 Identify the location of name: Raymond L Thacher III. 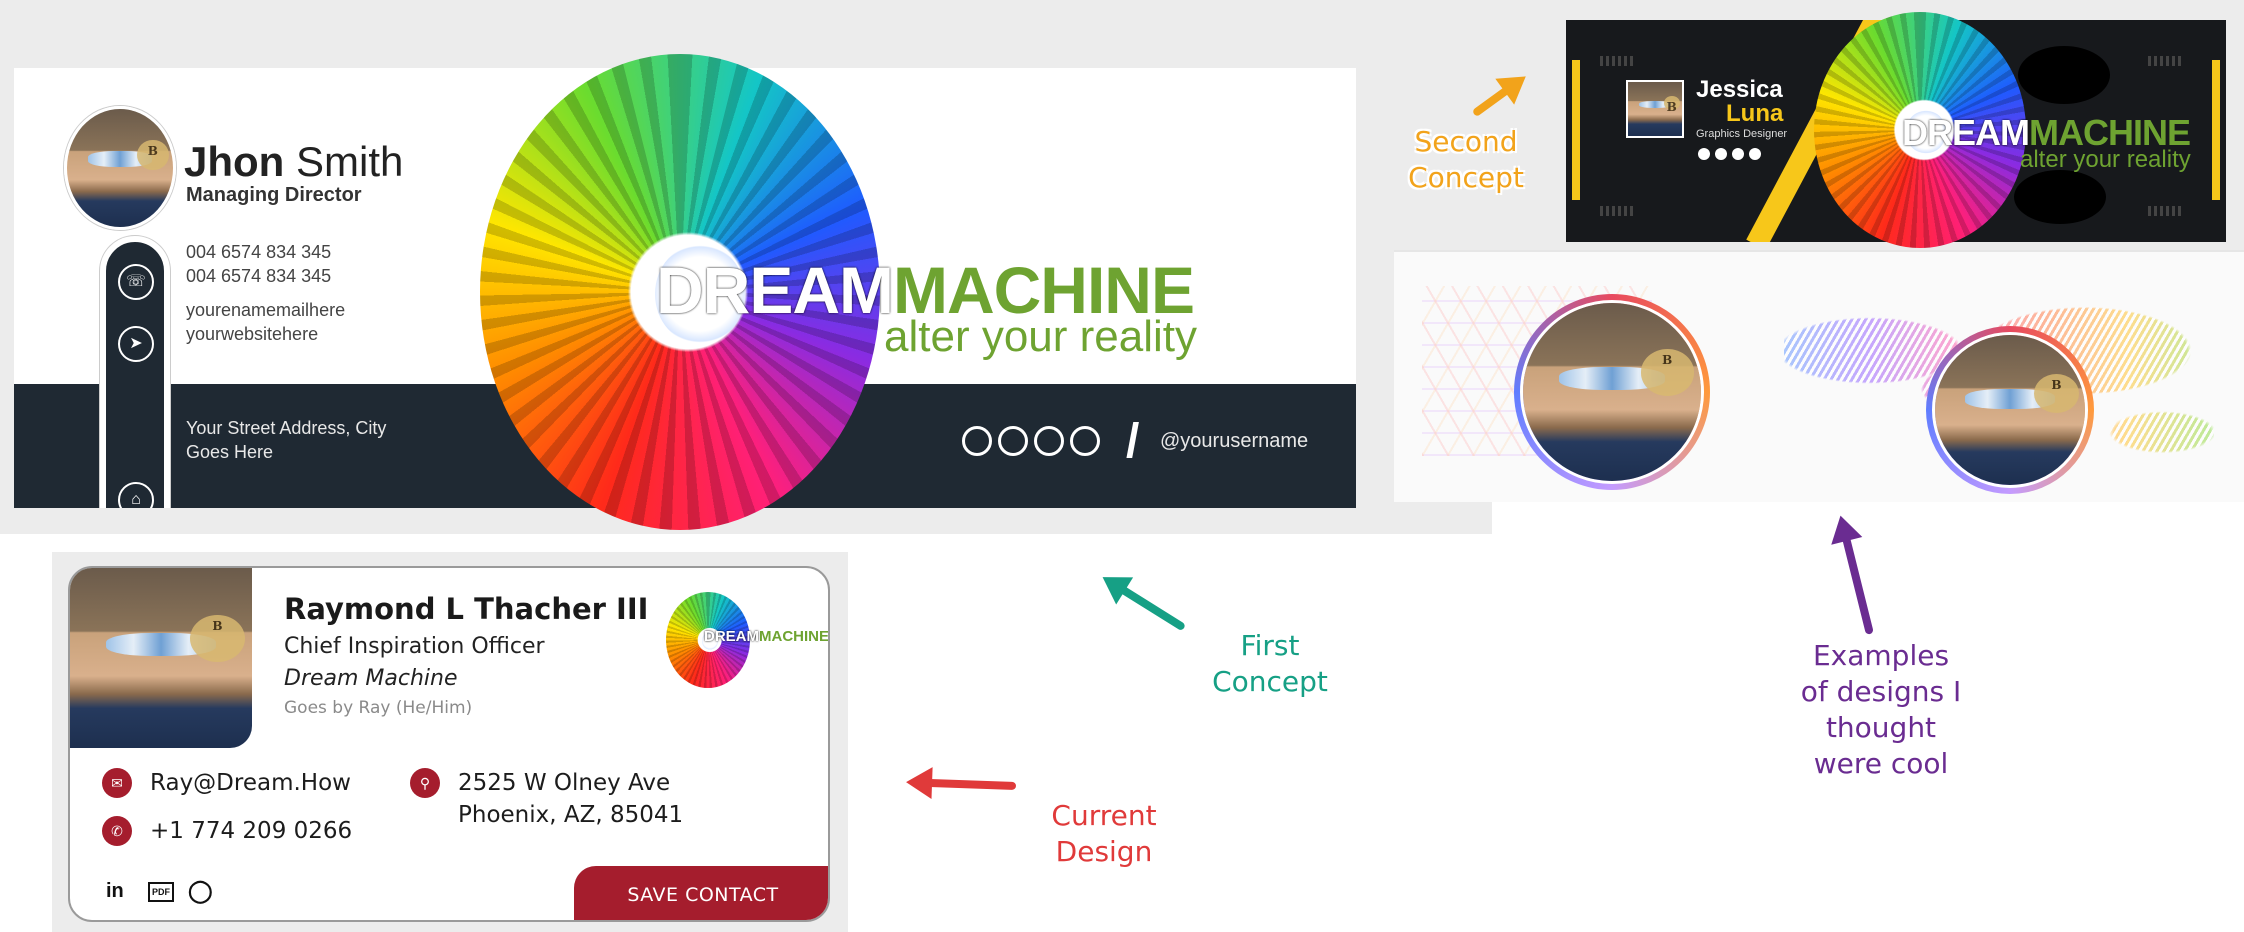
(466, 609).